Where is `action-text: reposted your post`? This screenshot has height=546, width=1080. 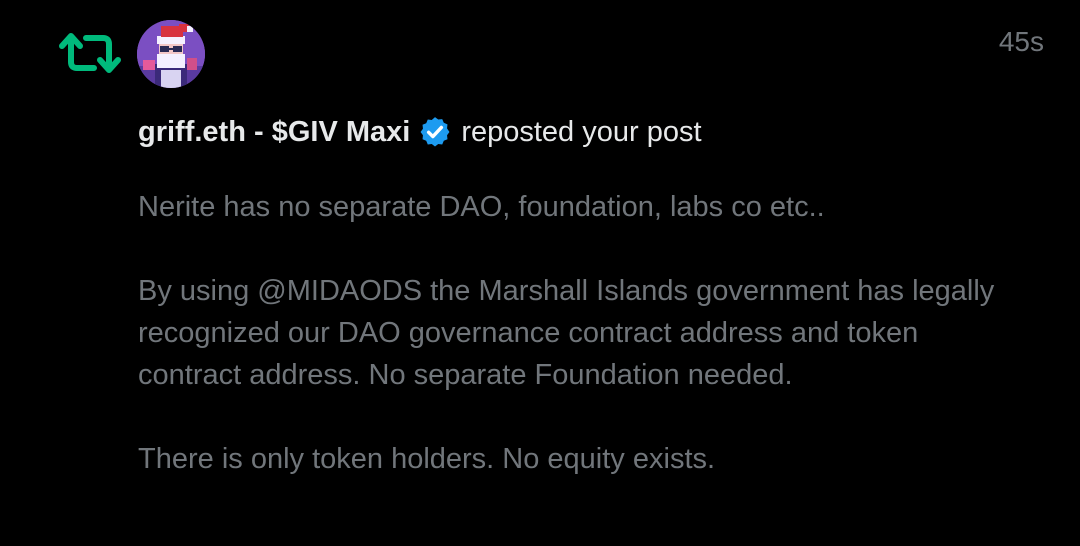
action-text: reposted your post is located at coordinates (581, 132).